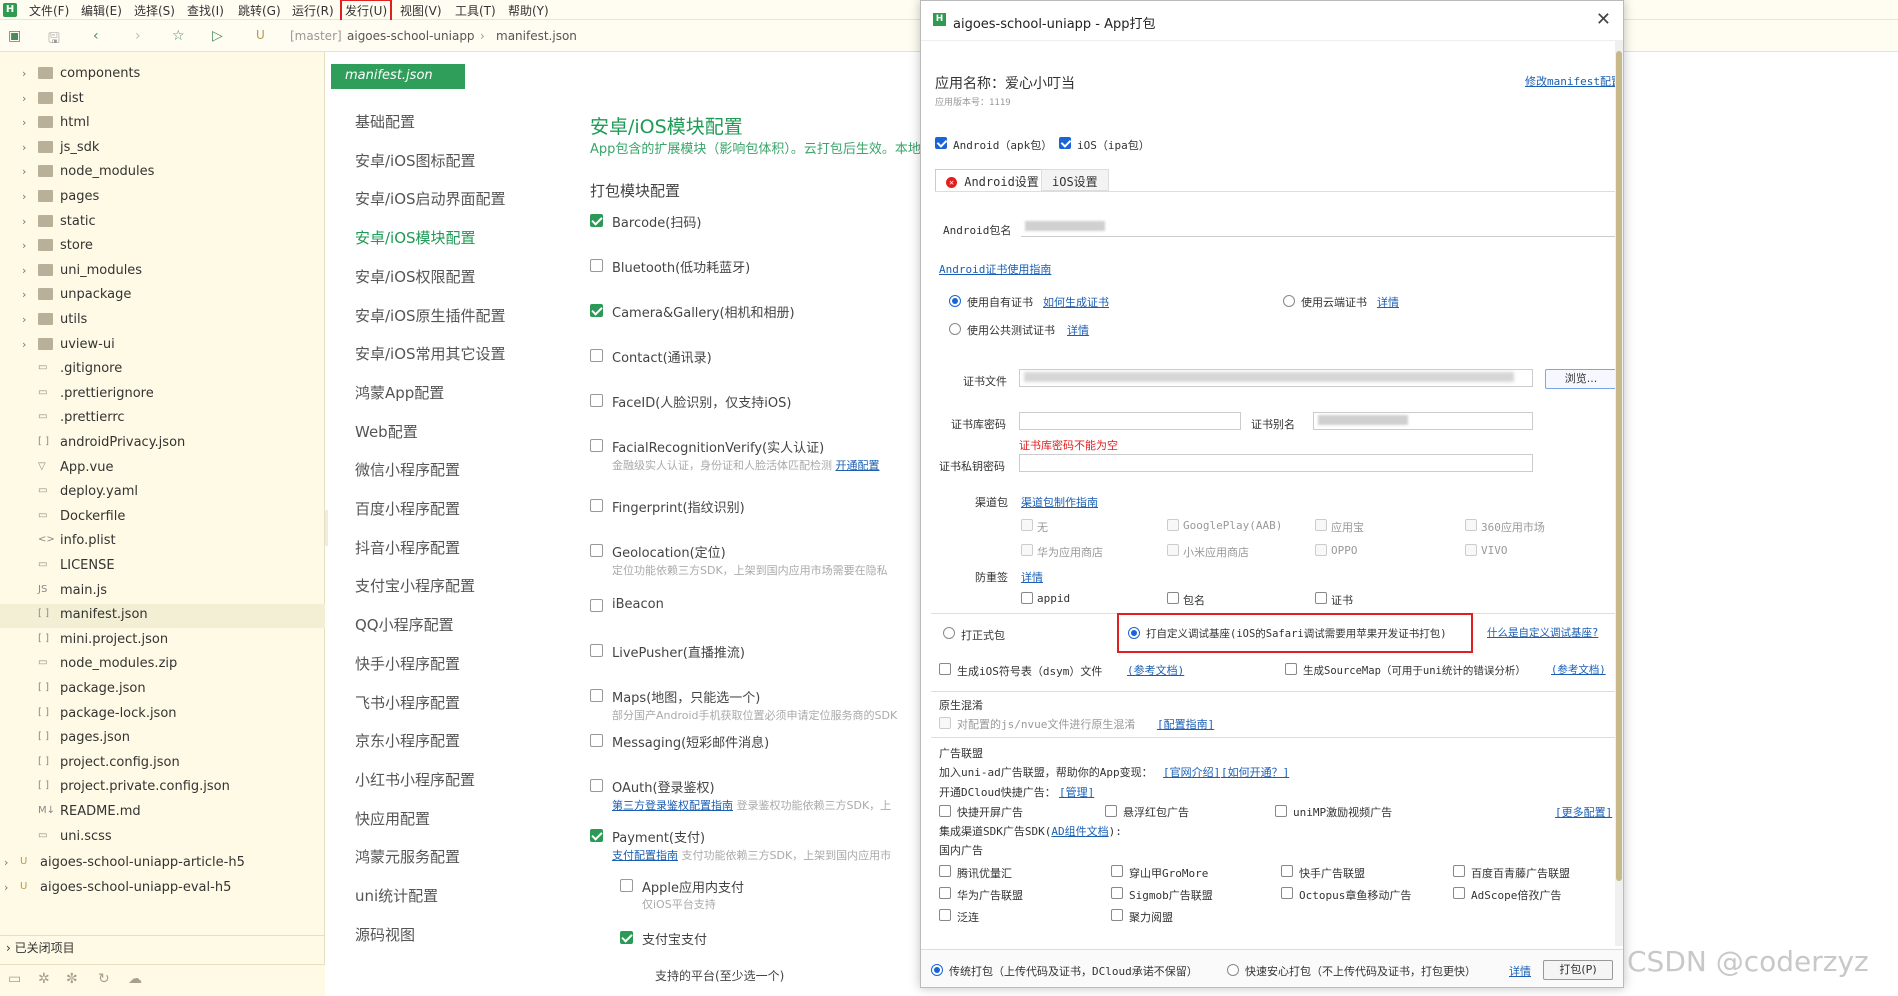 The image size is (1898, 996). I want to click on tree-file: [ ] package-lock.json, so click(162, 715).